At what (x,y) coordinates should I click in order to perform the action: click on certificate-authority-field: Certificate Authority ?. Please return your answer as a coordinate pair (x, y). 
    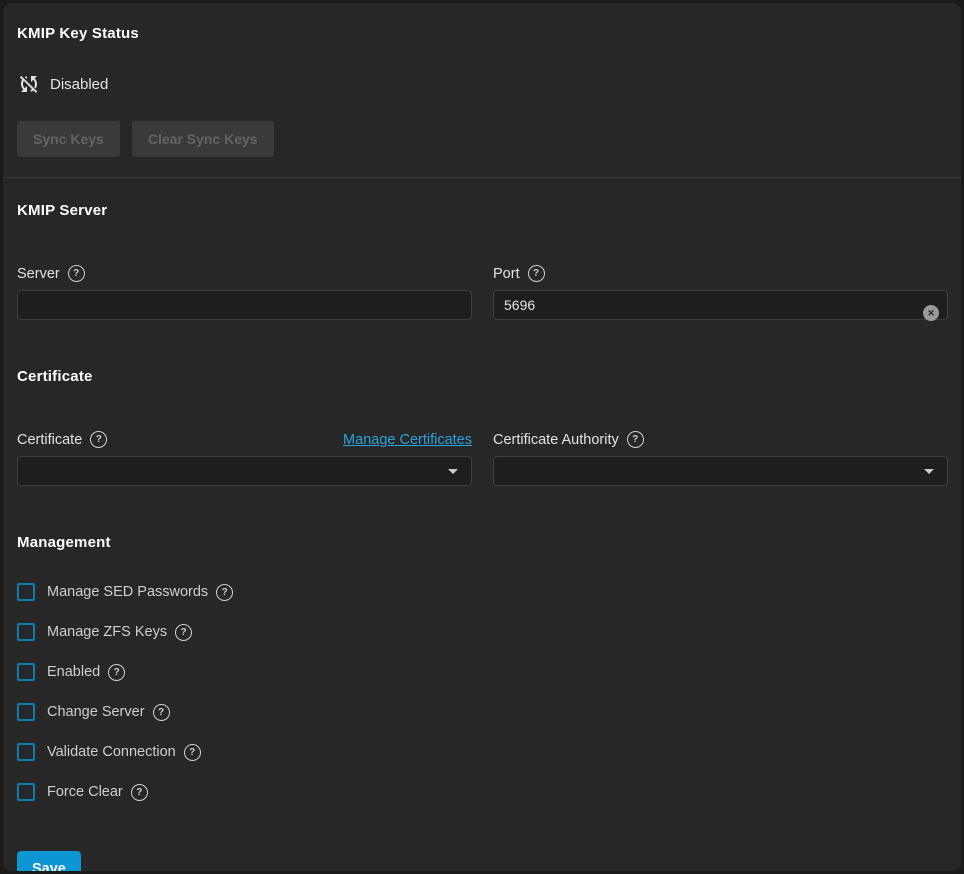
    Looking at the image, I should click on (720, 458).